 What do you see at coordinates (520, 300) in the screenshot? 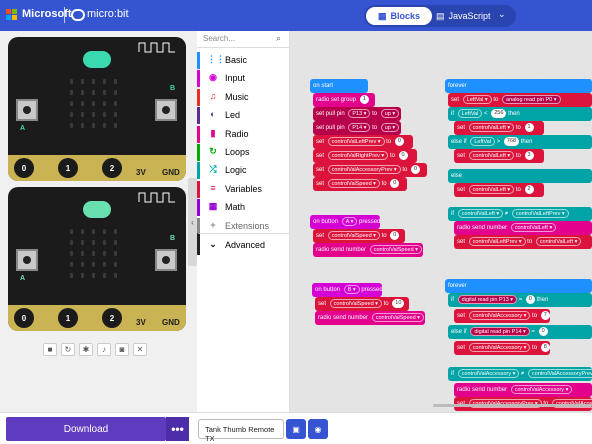
I see `if-block: if digital read pin P13 ▾ = 0 then` at bounding box center [520, 300].